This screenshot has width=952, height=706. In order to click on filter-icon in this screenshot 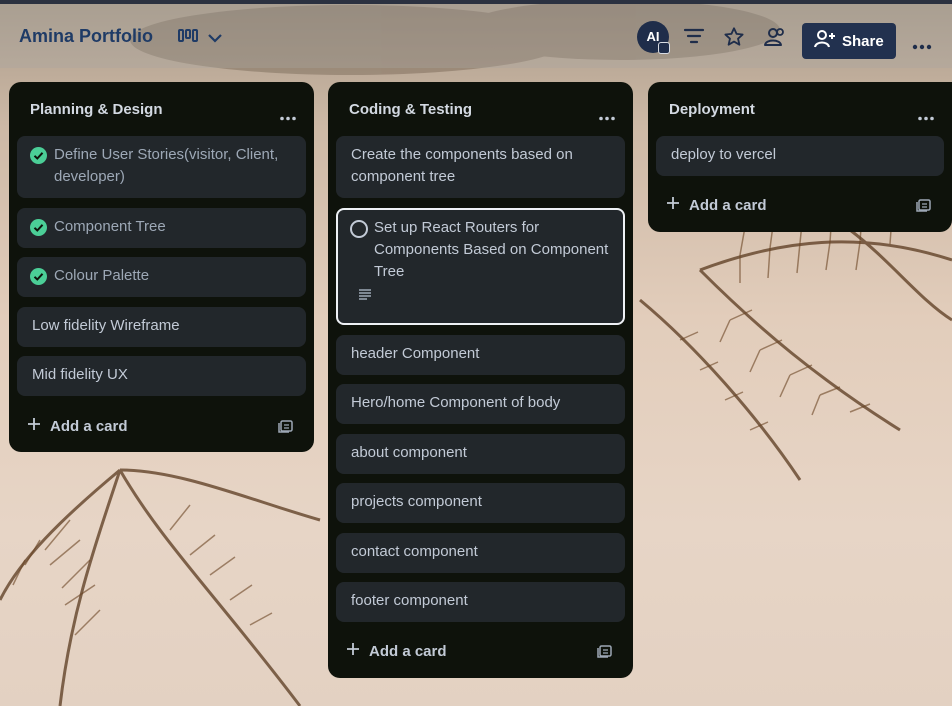, I will do `click(694, 38)`.